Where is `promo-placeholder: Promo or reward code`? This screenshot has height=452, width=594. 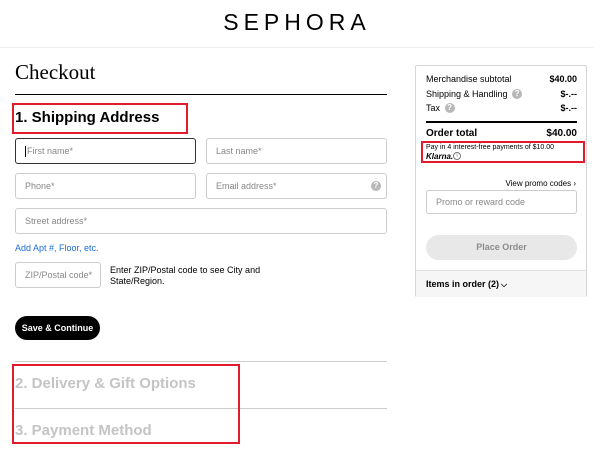 promo-placeholder: Promo or reward code is located at coordinates (481, 202).